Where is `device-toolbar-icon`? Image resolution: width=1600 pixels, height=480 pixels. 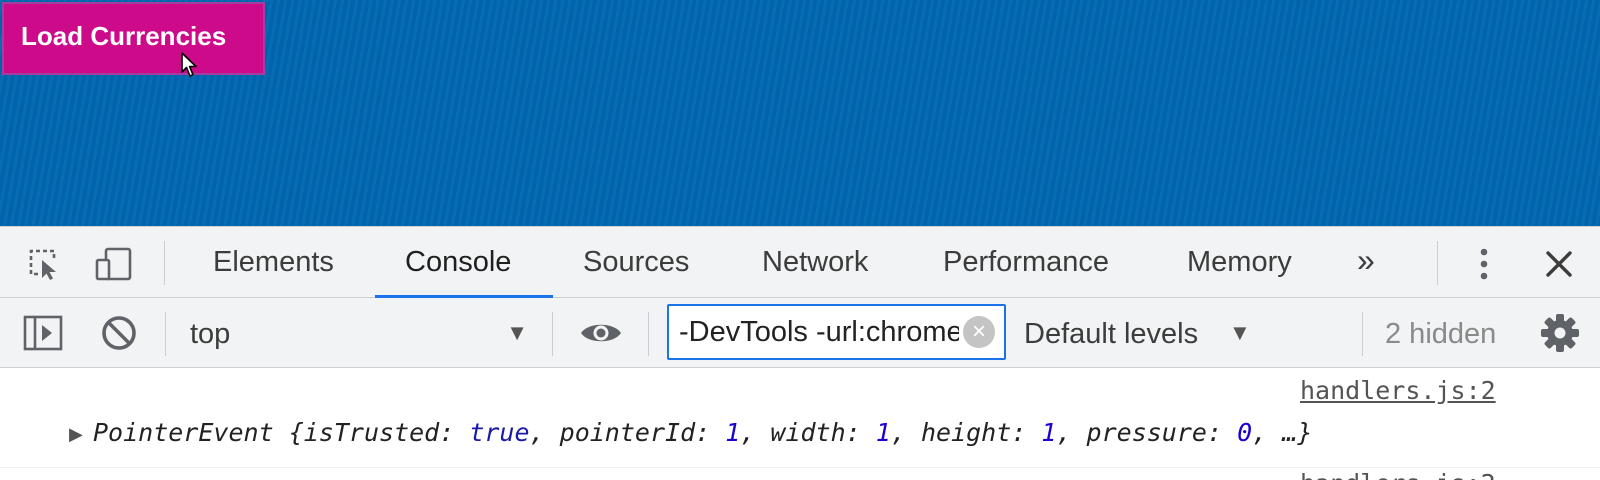 device-toolbar-icon is located at coordinates (115, 264).